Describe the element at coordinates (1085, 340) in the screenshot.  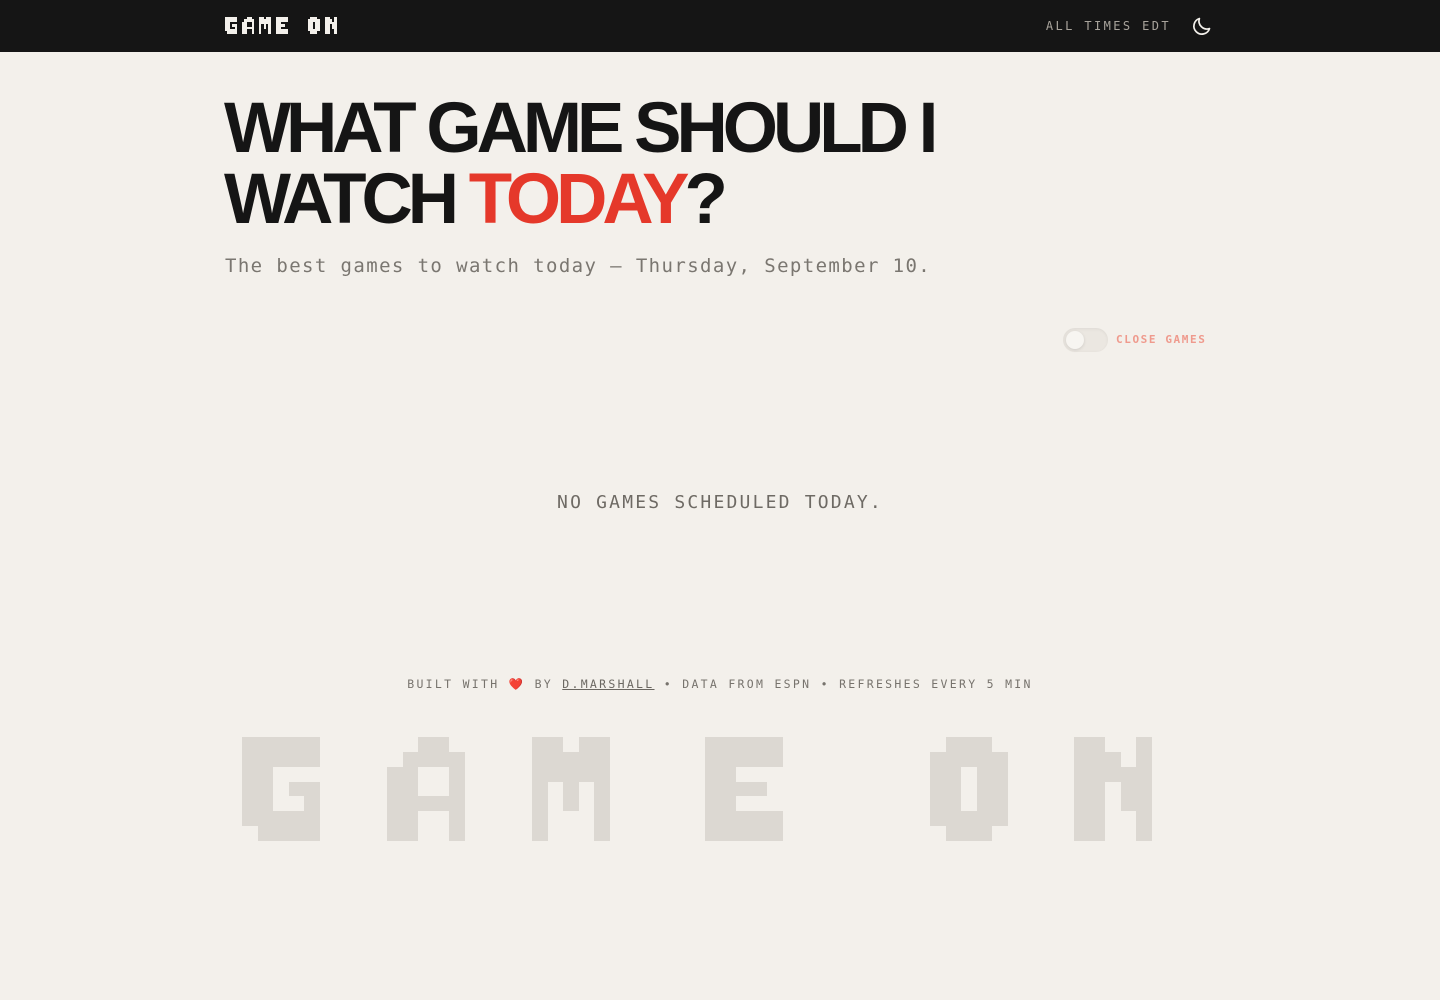
I see `close-games-toggle` at that location.